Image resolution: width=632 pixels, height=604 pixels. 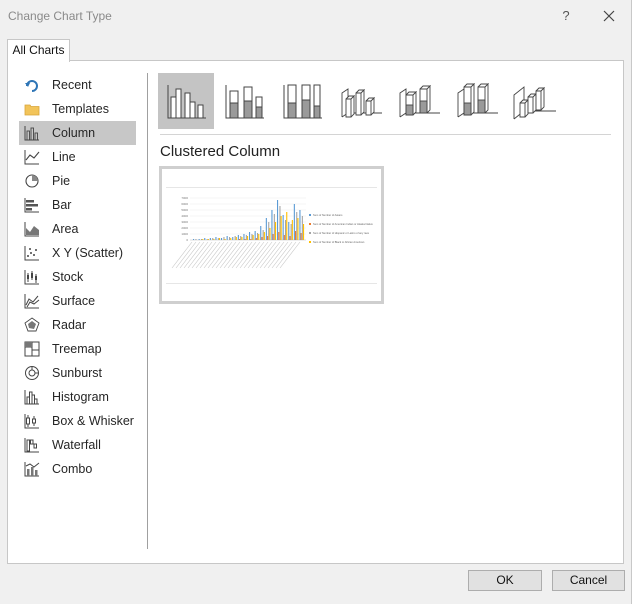 I want to click on sidebar-item-sunburst: Sunburst, so click(x=77, y=373).